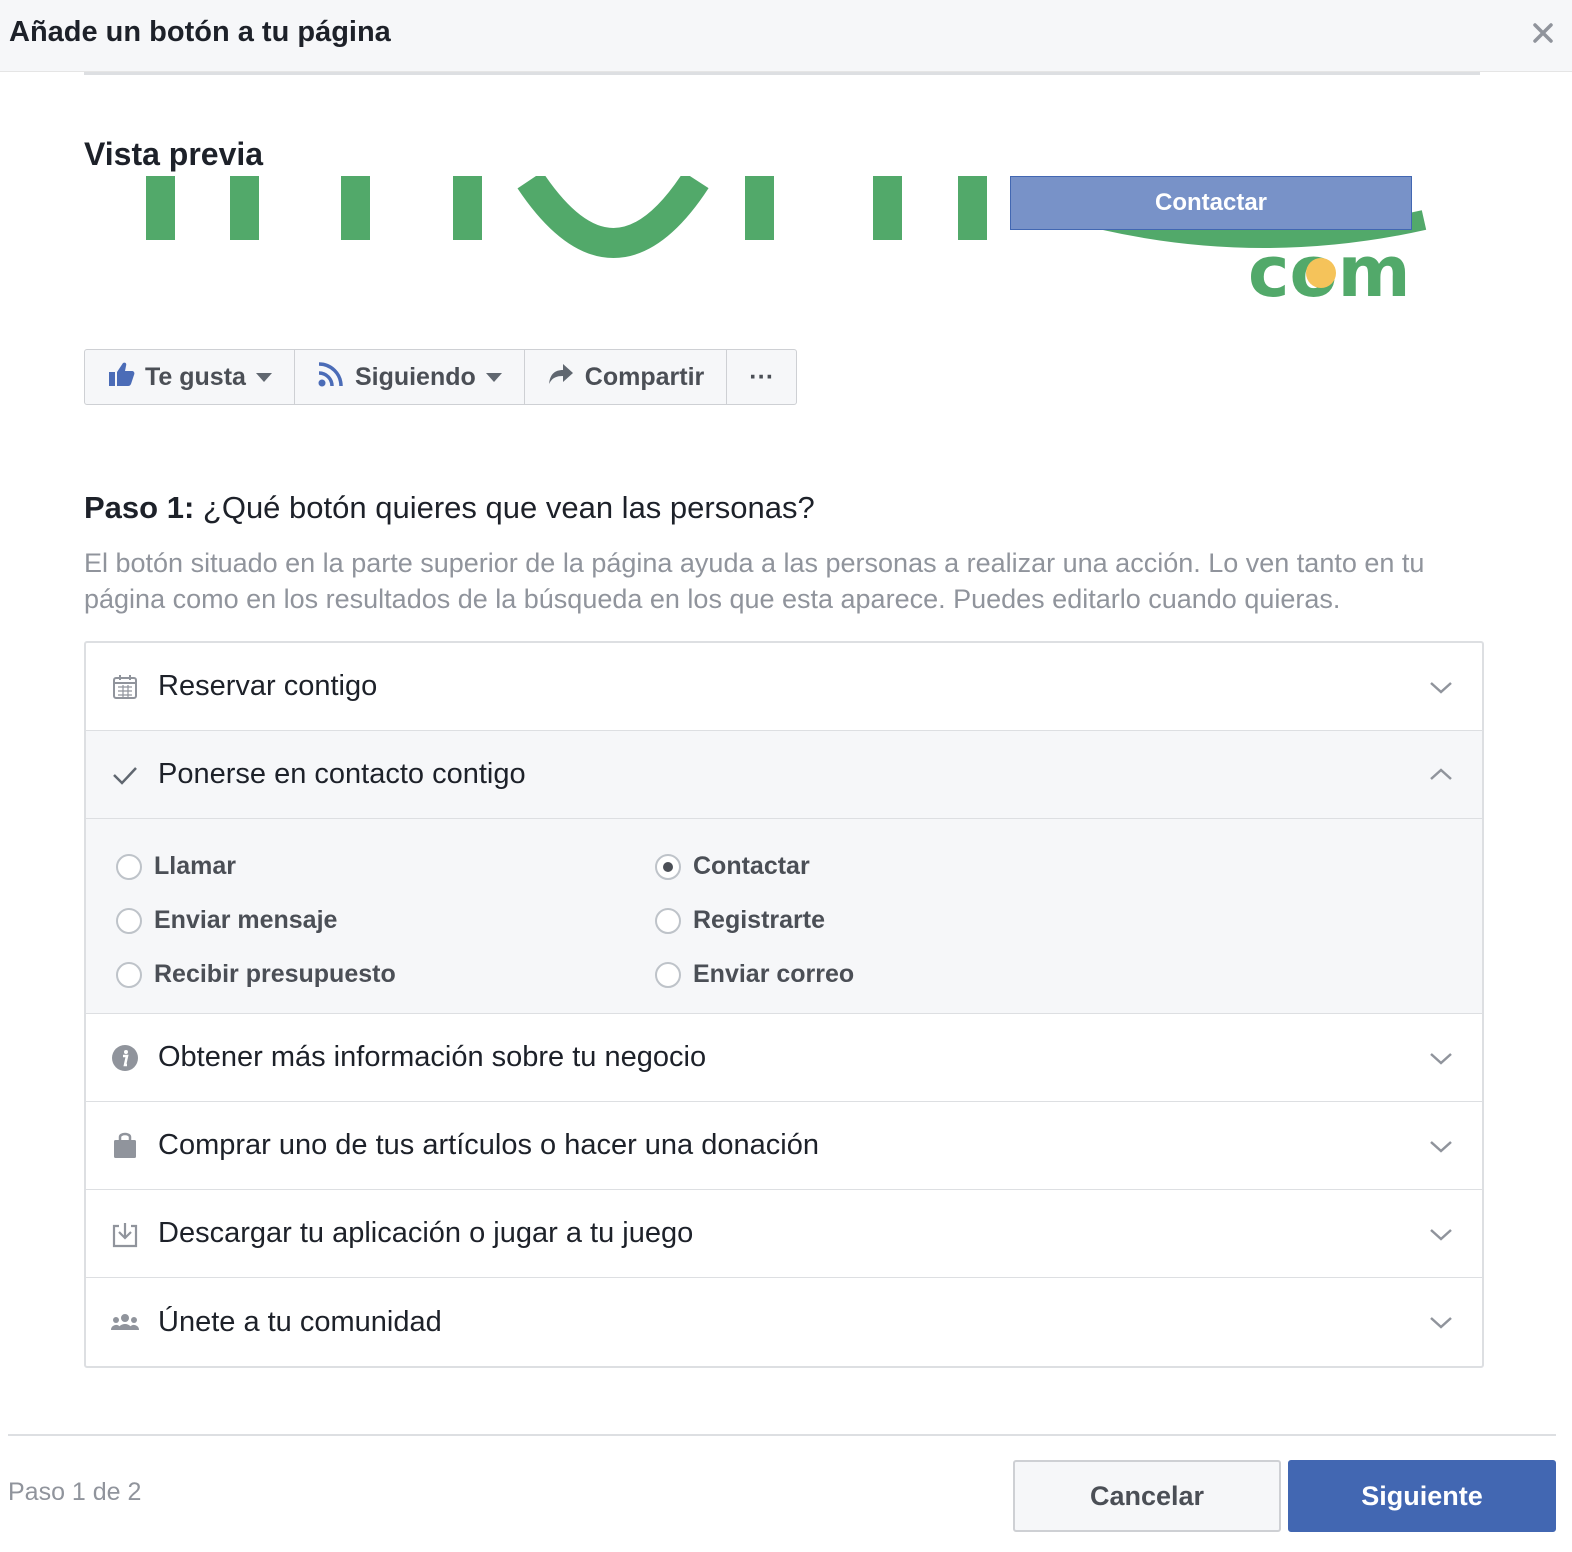 This screenshot has height=1552, width=1572. I want to click on option-book: Reservar contigo, so click(784, 687).